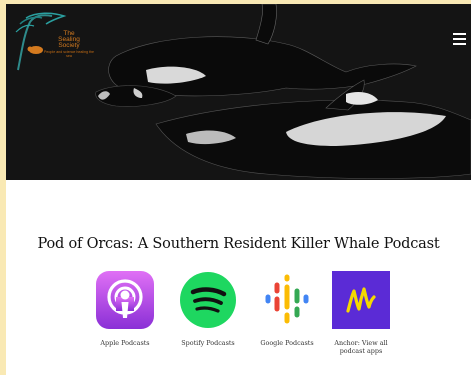  Describe the element at coordinates (125, 300) in the screenshot. I see `apple-podcasts-icon` at that location.